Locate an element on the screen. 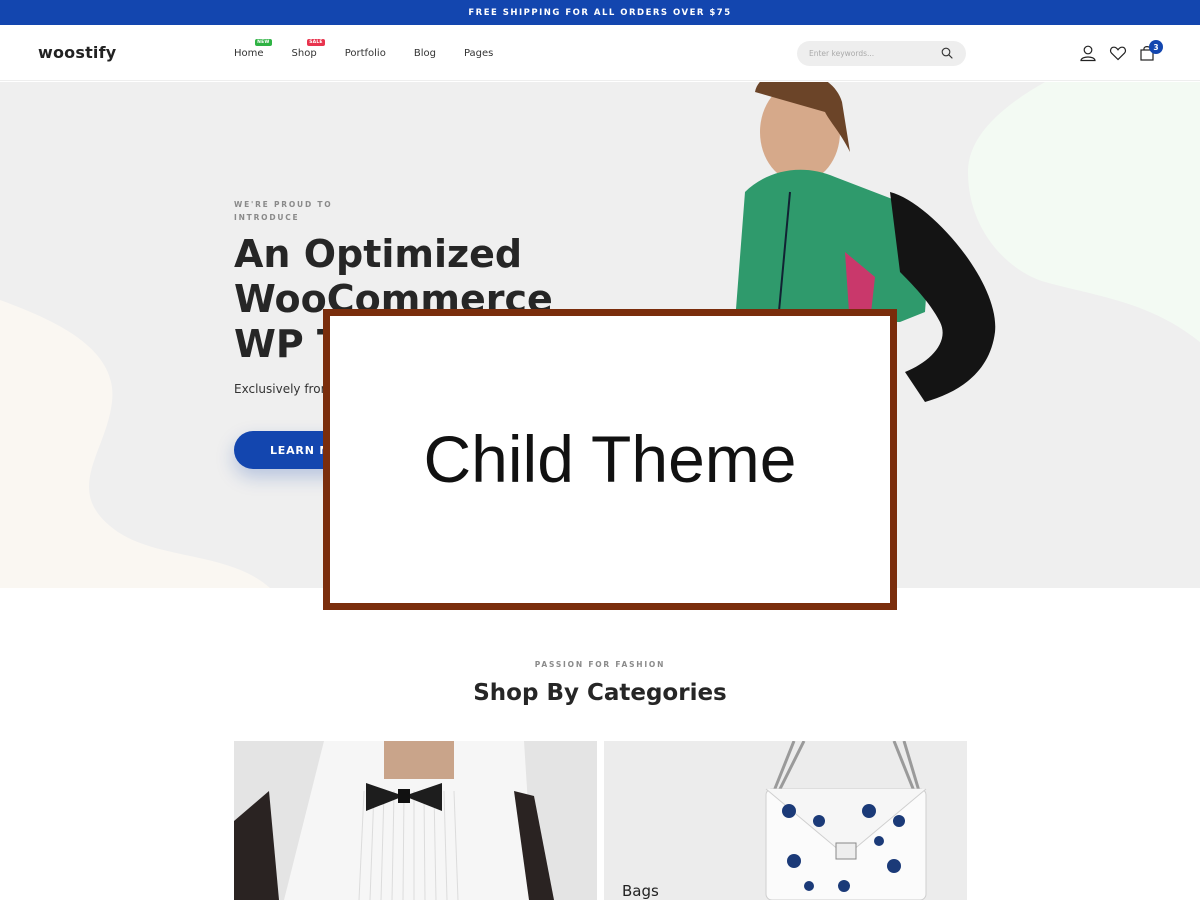 The image size is (1200, 900). search-bar is located at coordinates (881, 53).